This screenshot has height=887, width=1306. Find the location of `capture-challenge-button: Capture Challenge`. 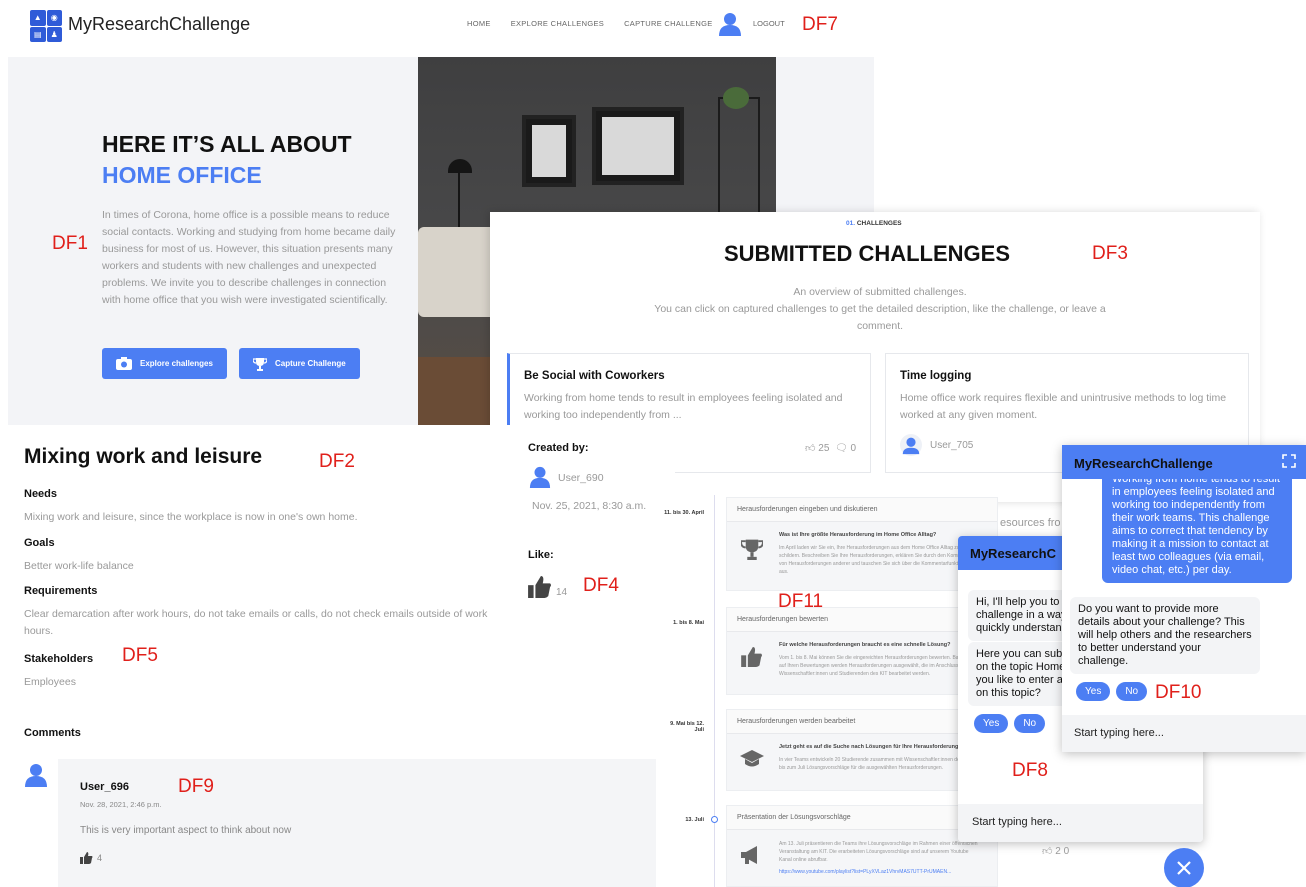

capture-challenge-button: Capture Challenge is located at coordinates (299, 363).